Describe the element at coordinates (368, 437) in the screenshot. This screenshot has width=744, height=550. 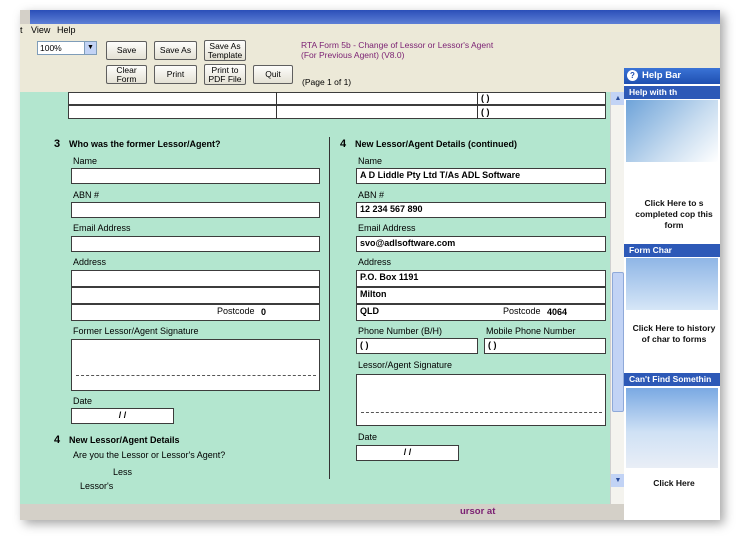
I see `new-date-label: Date` at that location.